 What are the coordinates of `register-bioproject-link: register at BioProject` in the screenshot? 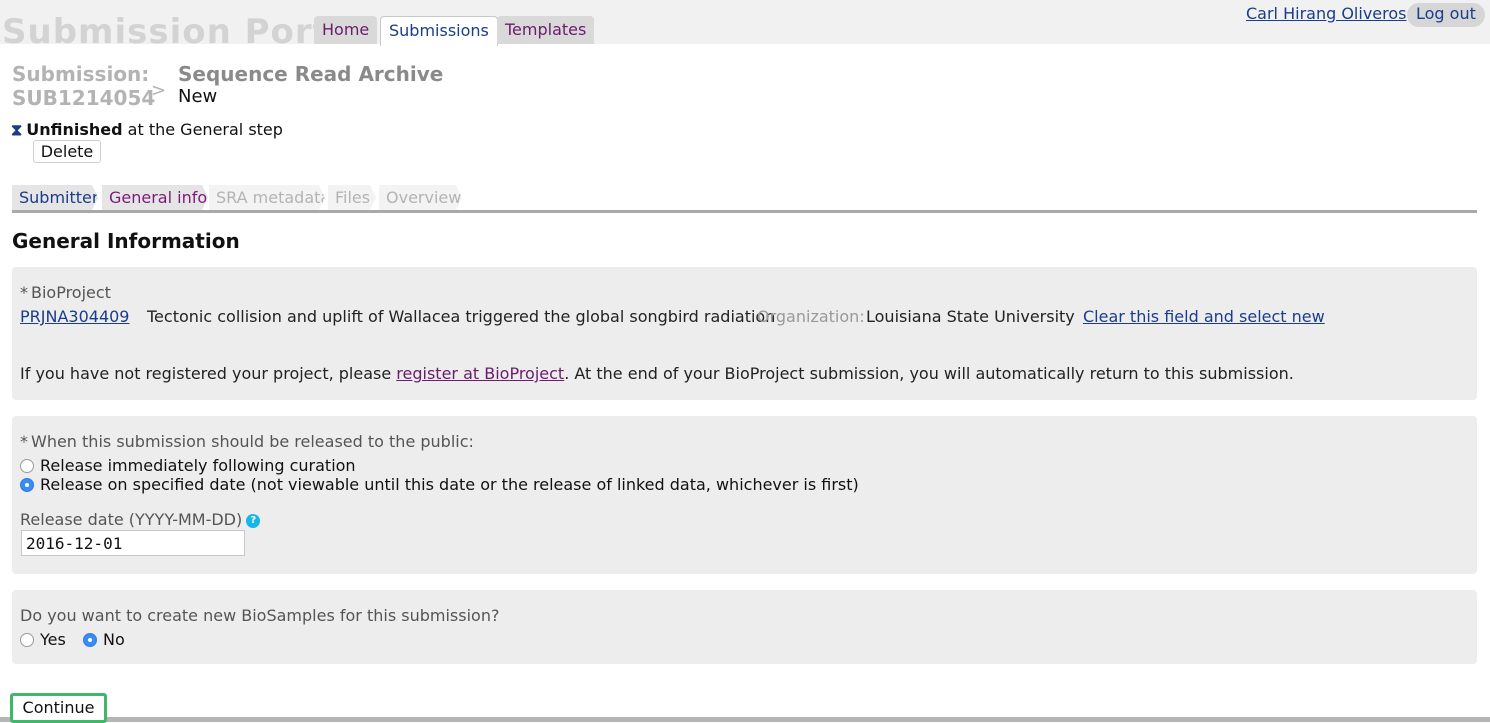 It's located at (480, 373).